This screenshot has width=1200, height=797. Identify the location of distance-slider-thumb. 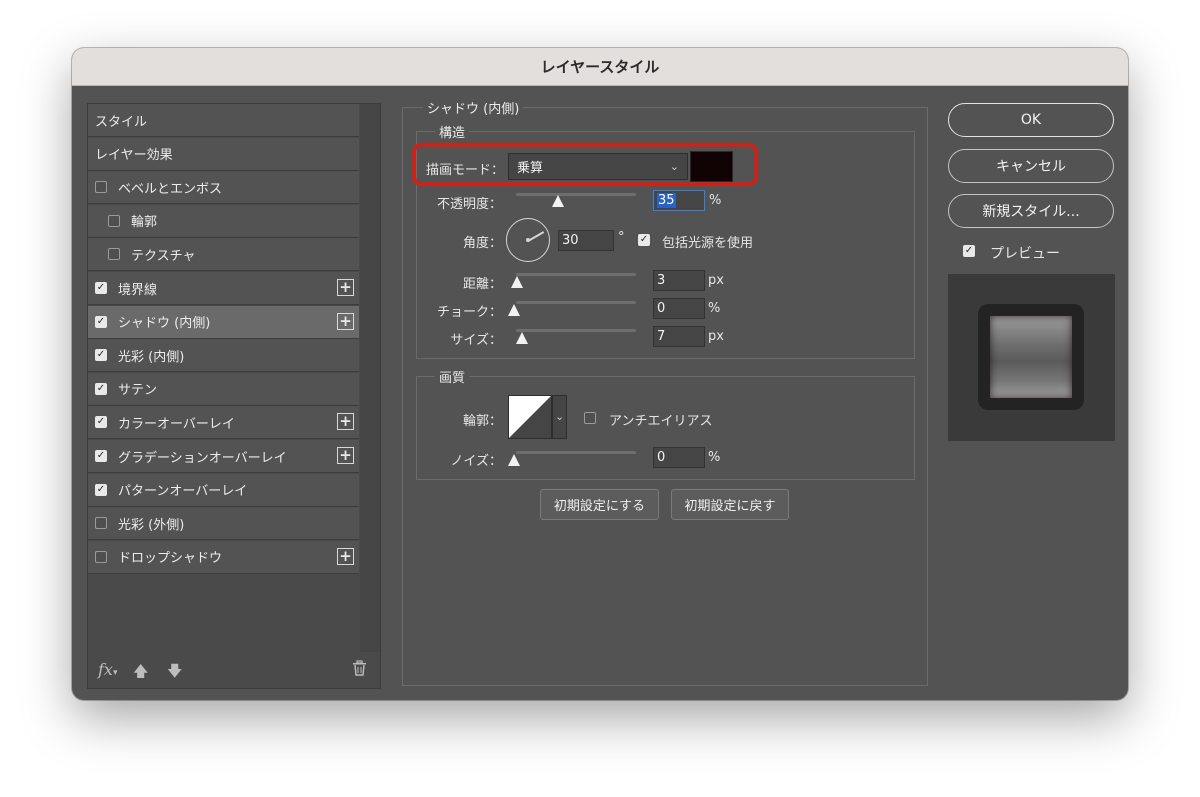
(517, 282).